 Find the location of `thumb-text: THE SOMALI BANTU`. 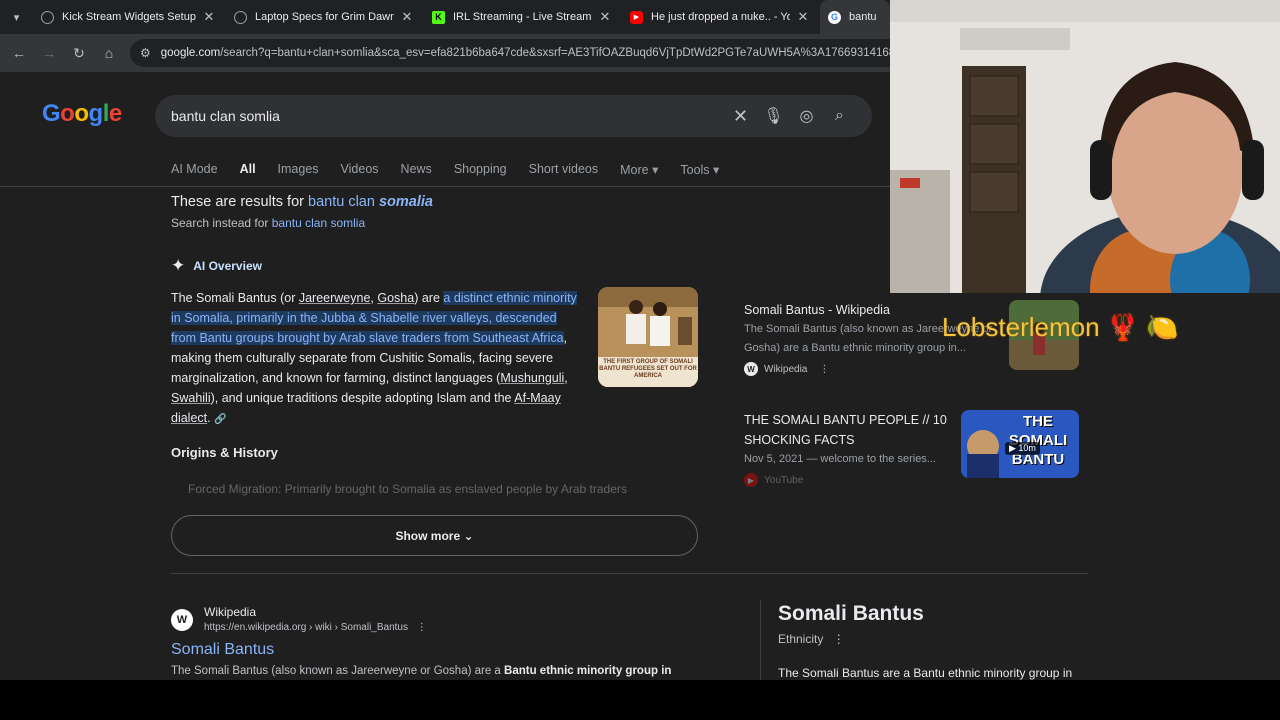

thumb-text: THE SOMALI BANTU is located at coordinates (1038, 440).